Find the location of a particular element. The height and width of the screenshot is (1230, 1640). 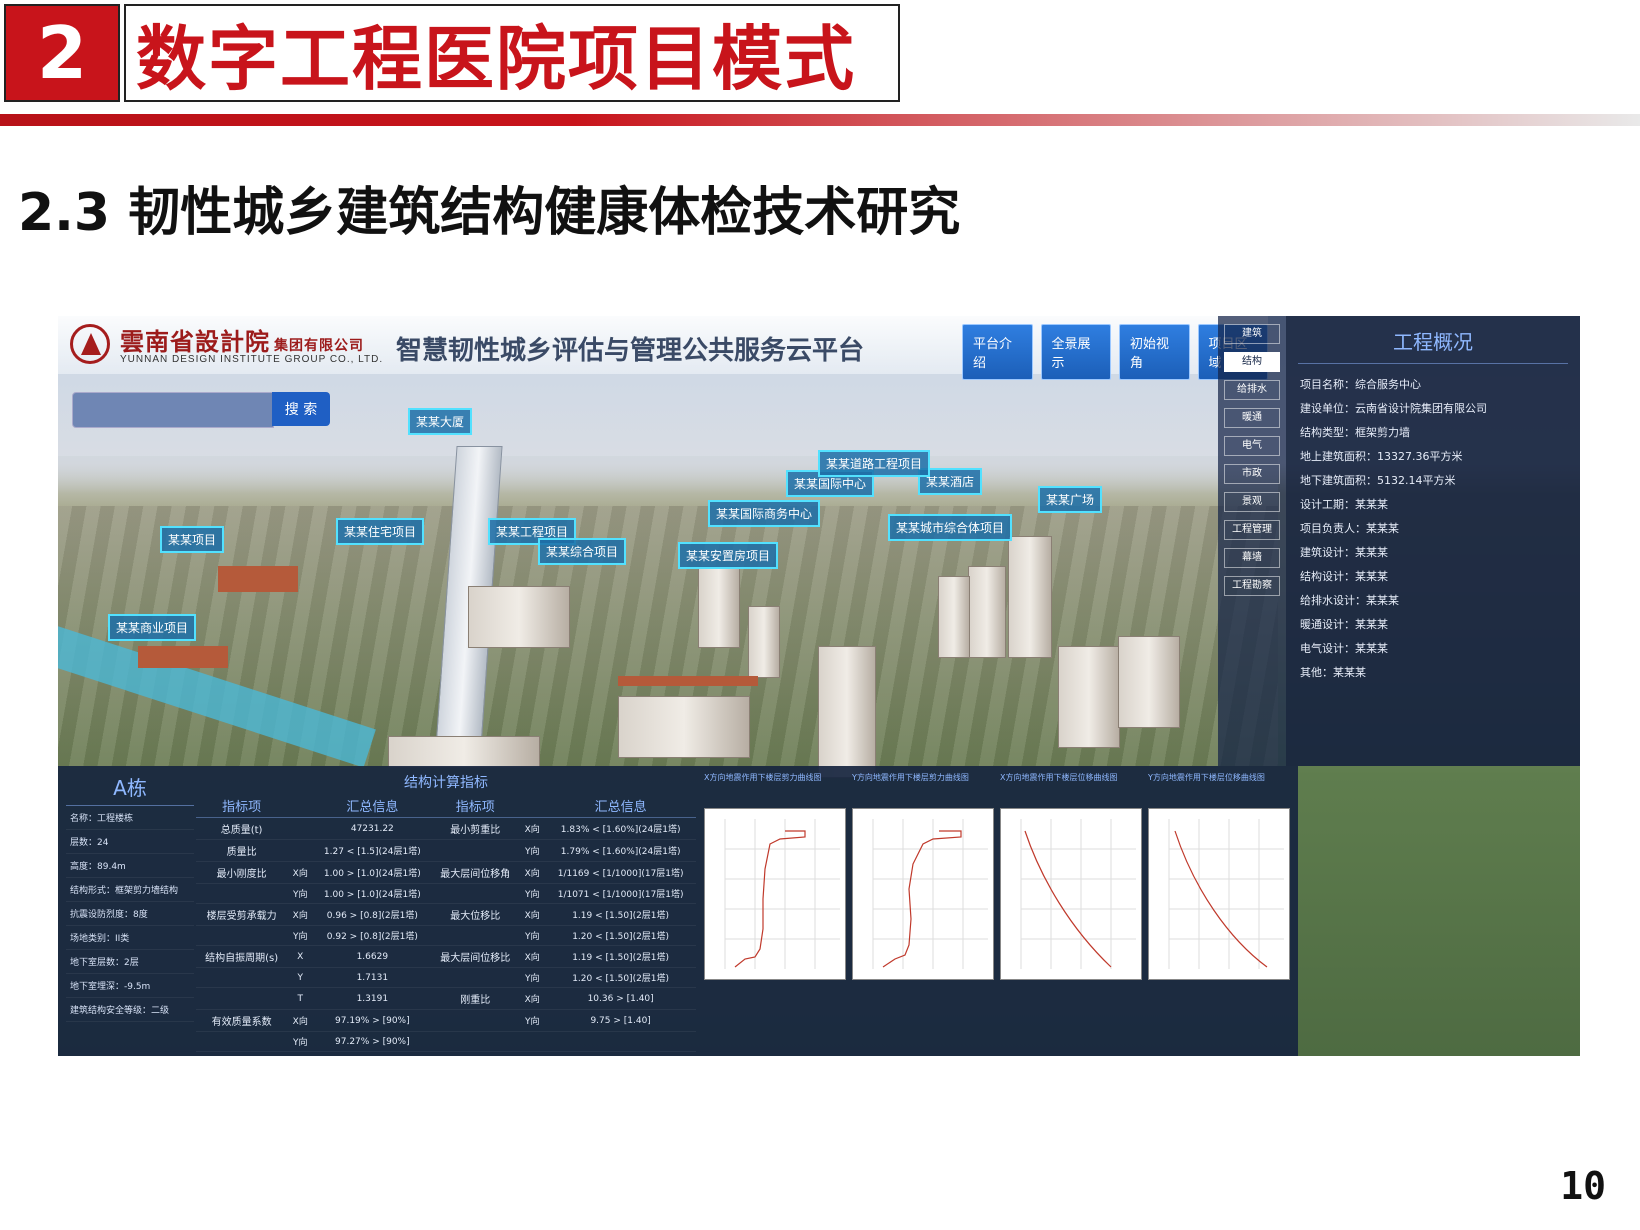

org-name: 雲南省設計院 集团有限公司 is located at coordinates (242, 341).